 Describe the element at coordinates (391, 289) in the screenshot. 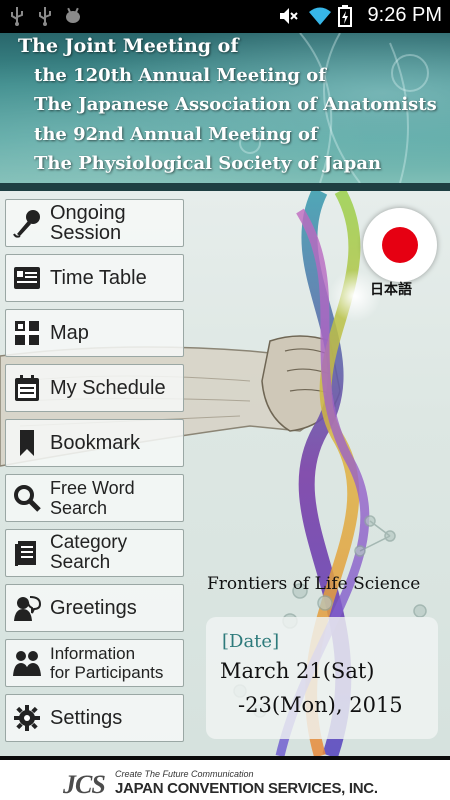

I see `japanese-language-label: 日本語` at that location.